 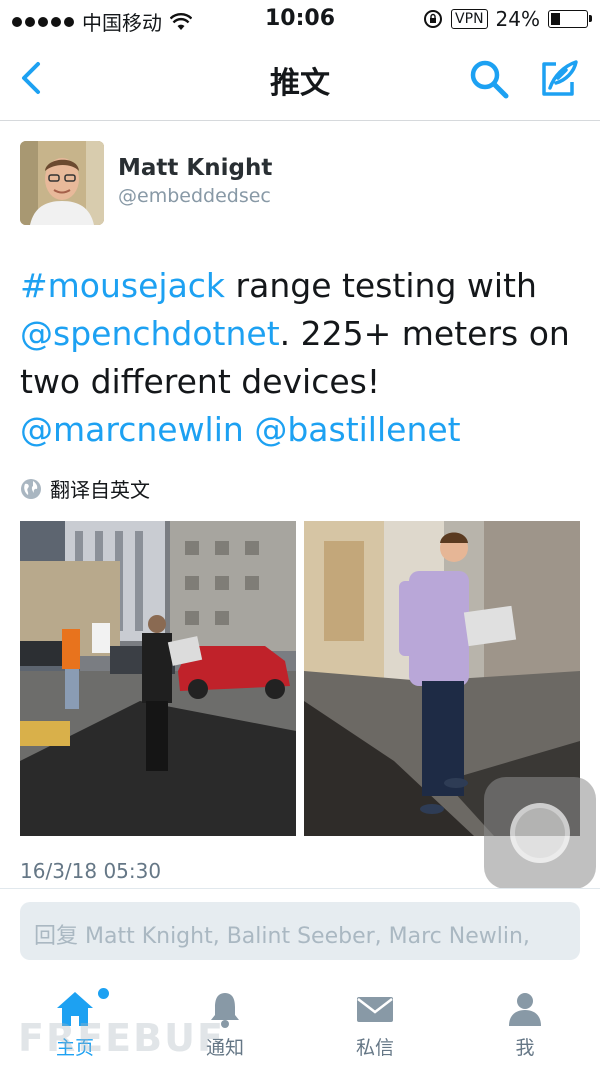 What do you see at coordinates (433, 19) in the screenshot?
I see `rotation-lock-icon` at bounding box center [433, 19].